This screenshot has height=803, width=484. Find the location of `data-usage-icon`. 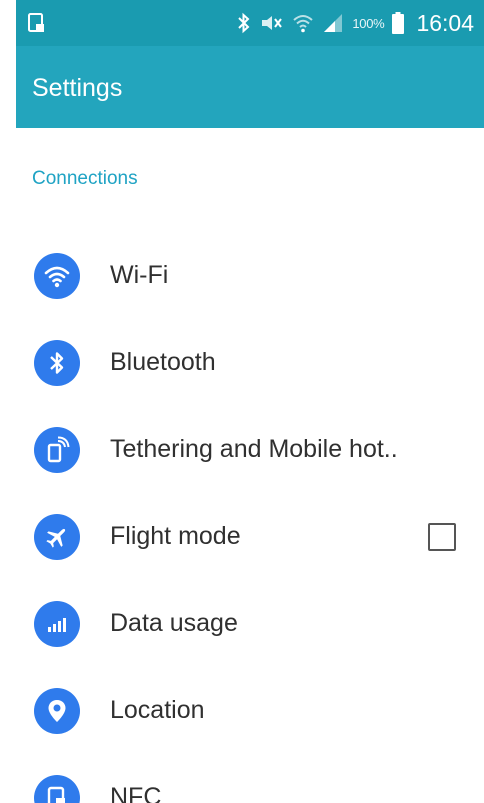

data-usage-icon is located at coordinates (57, 623).